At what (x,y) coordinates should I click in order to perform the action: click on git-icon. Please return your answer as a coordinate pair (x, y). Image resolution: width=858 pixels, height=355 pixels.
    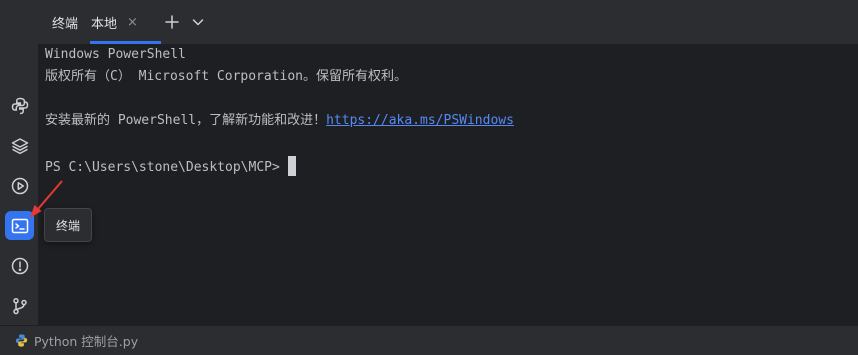
    Looking at the image, I should click on (19, 305).